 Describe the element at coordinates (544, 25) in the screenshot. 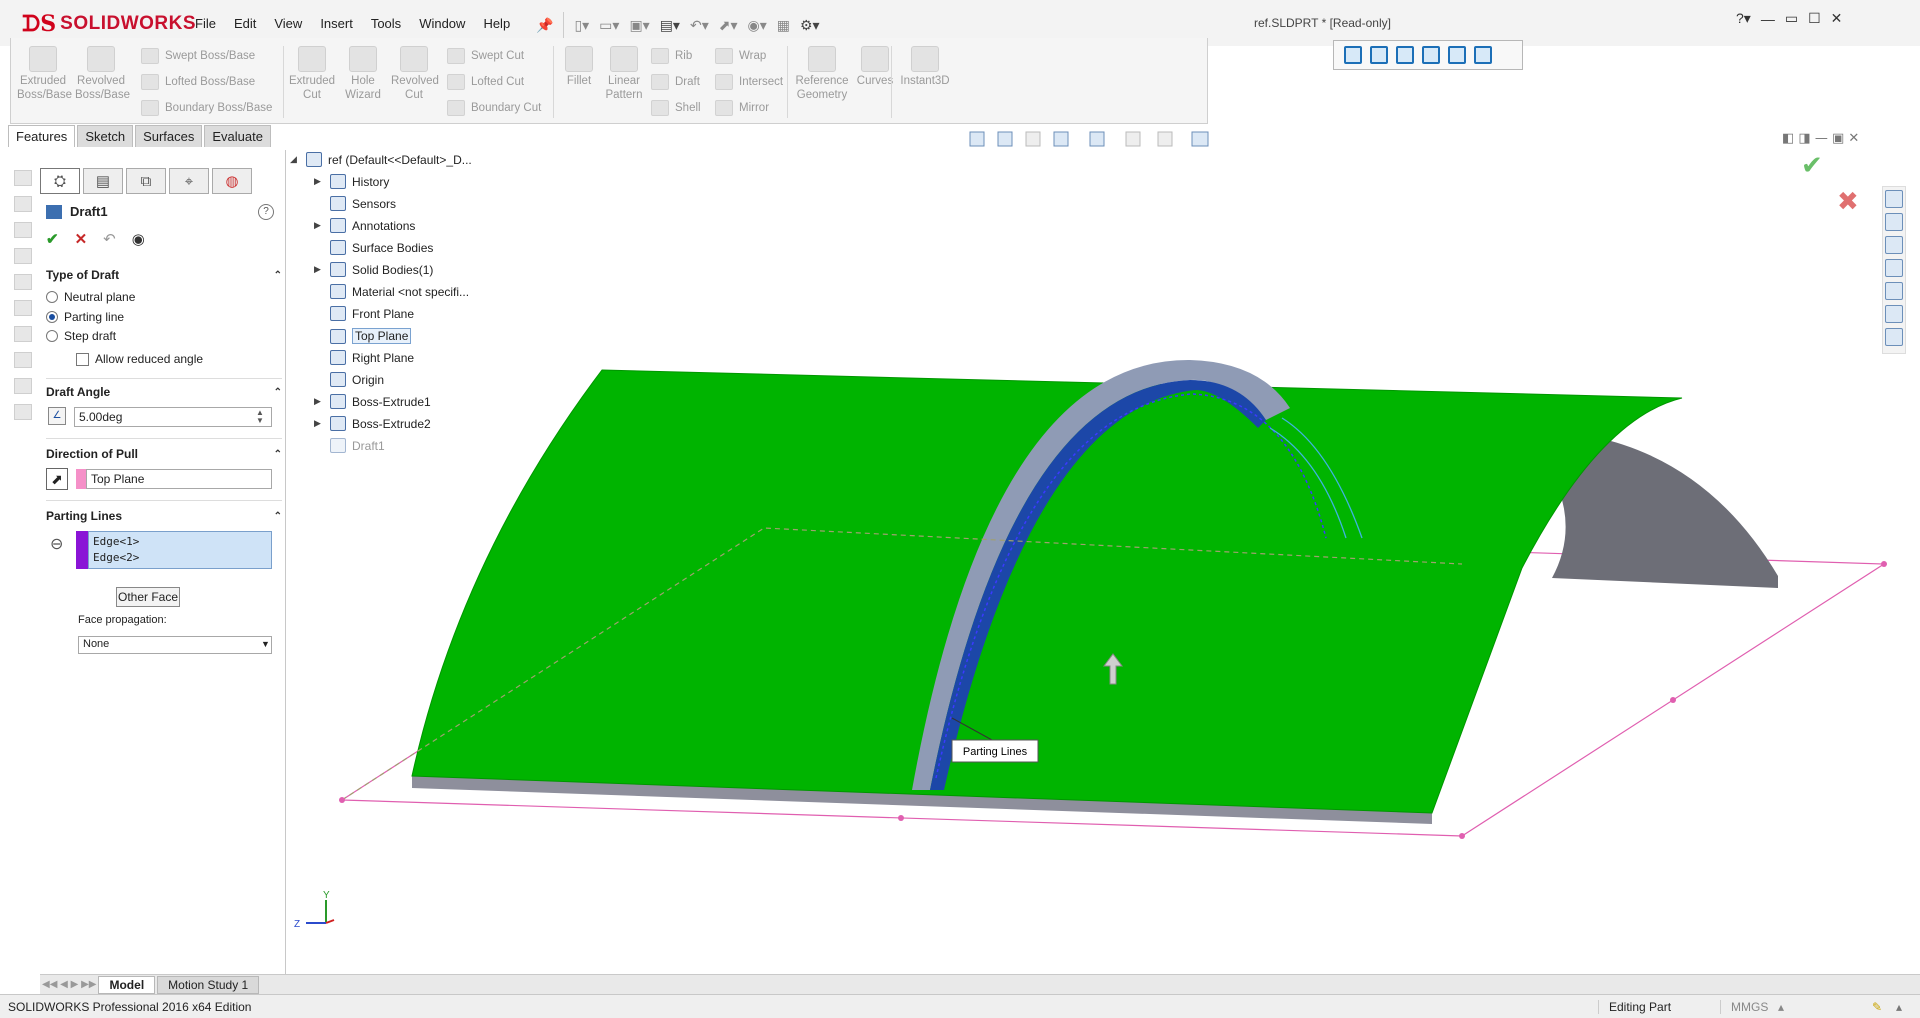

I see `pin-icon: 📌` at that location.